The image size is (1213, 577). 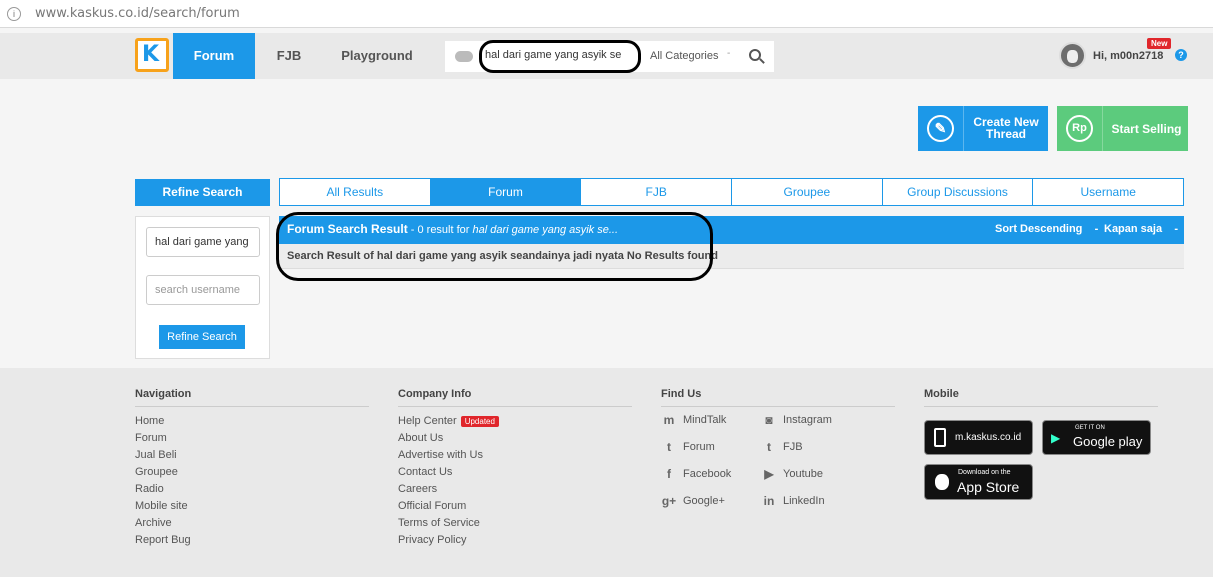 What do you see at coordinates (684, 56) in the screenshot?
I see `category-select: All Categories` at bounding box center [684, 56].